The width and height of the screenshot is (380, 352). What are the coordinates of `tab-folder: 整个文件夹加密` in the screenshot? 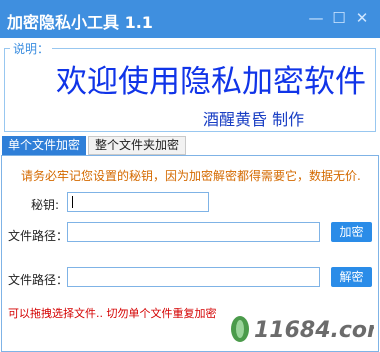 It's located at (137, 145).